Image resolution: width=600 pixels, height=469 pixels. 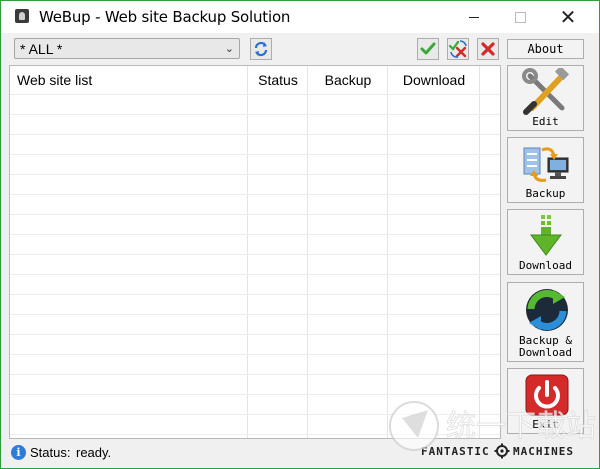 I want to click on refresh-icon, so click(x=261, y=49).